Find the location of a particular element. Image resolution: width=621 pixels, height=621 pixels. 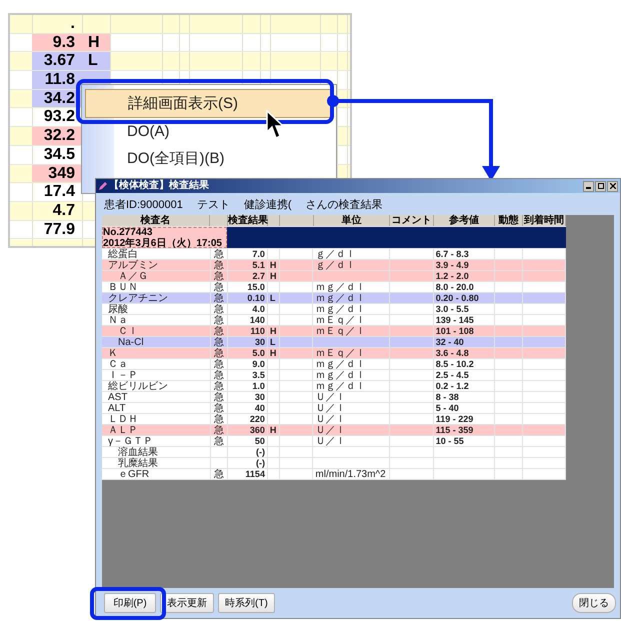

reference-range: 32 - 40 is located at coordinates (450, 342).